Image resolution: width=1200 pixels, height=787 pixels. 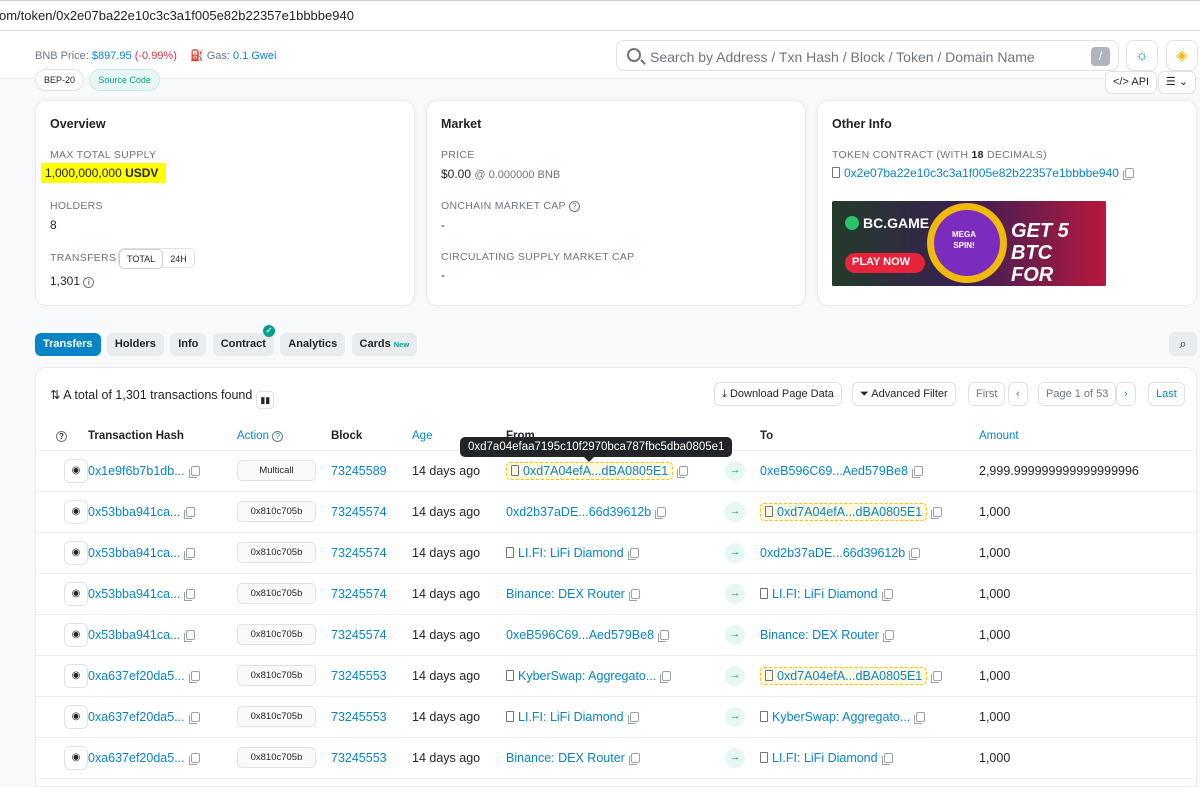 What do you see at coordinates (1131, 82) in the screenshot?
I see `api-button: </> API` at bounding box center [1131, 82].